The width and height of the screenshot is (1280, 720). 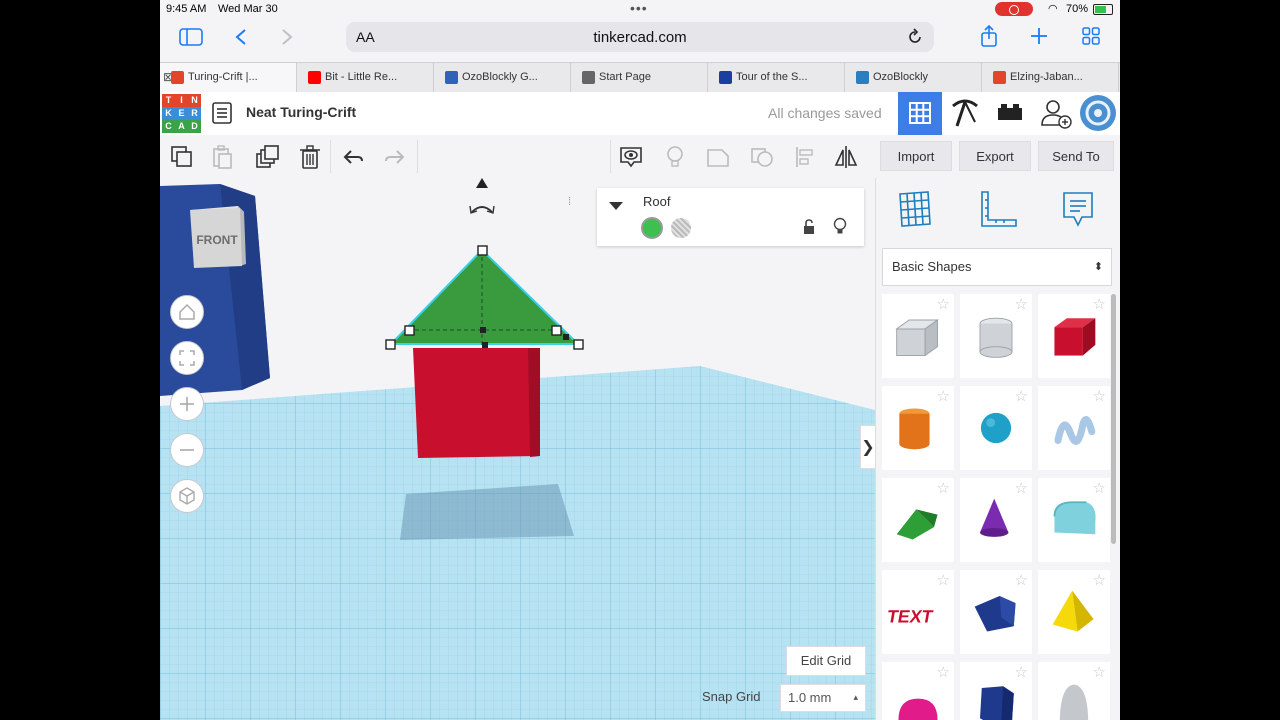 I want to click on design-menu-icon, so click(x=222, y=113).